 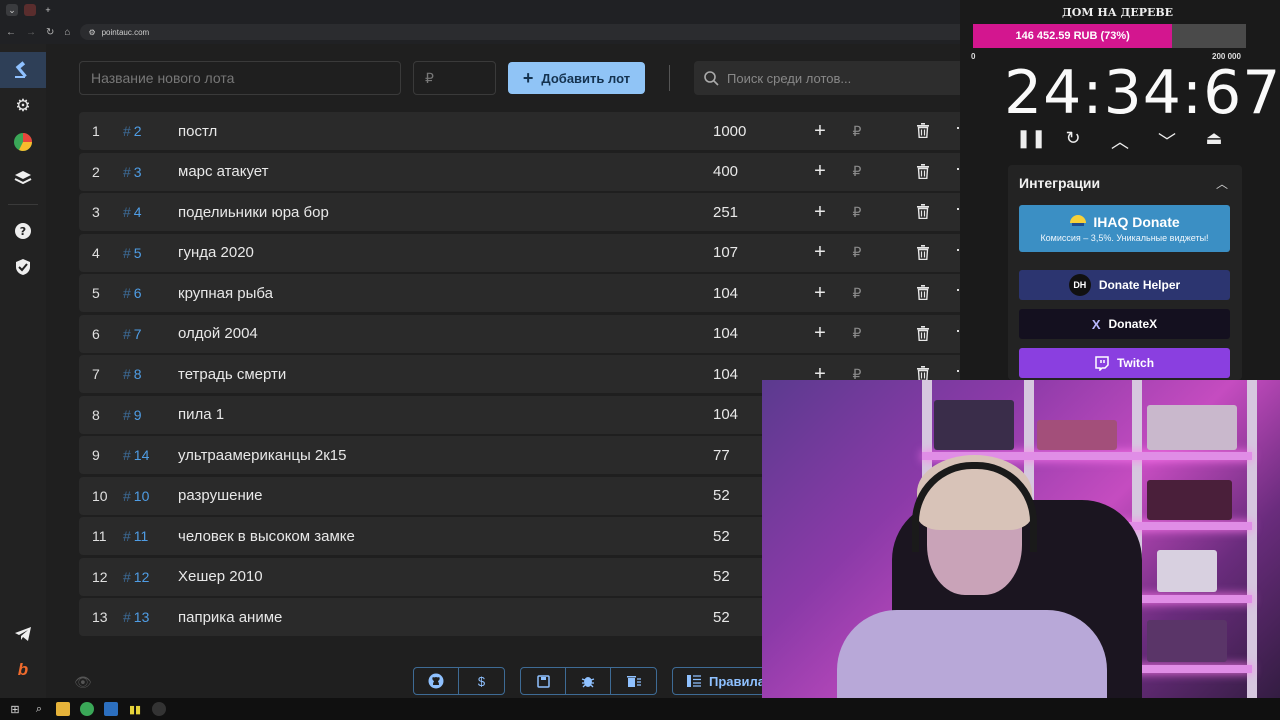 What do you see at coordinates (445, 212) in the screenshot?
I see `lot-name: поделиьники юра бор` at bounding box center [445, 212].